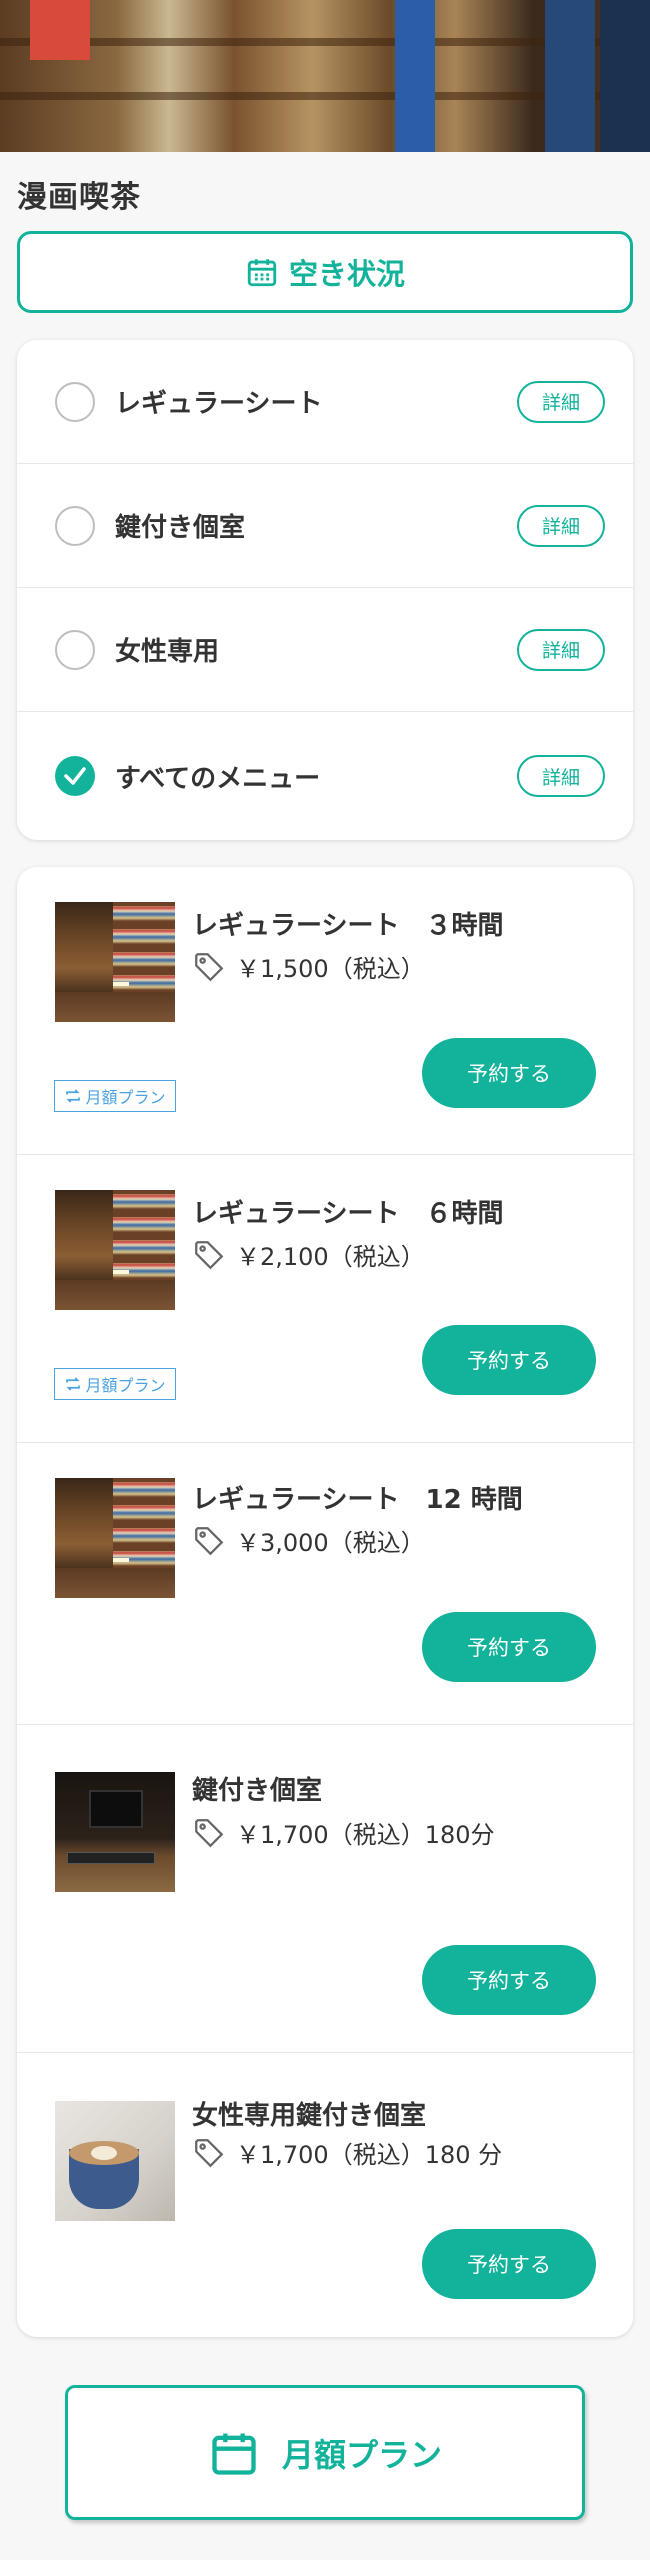 The image size is (650, 2560). What do you see at coordinates (325, 76) in the screenshot?
I see `hero-image` at bounding box center [325, 76].